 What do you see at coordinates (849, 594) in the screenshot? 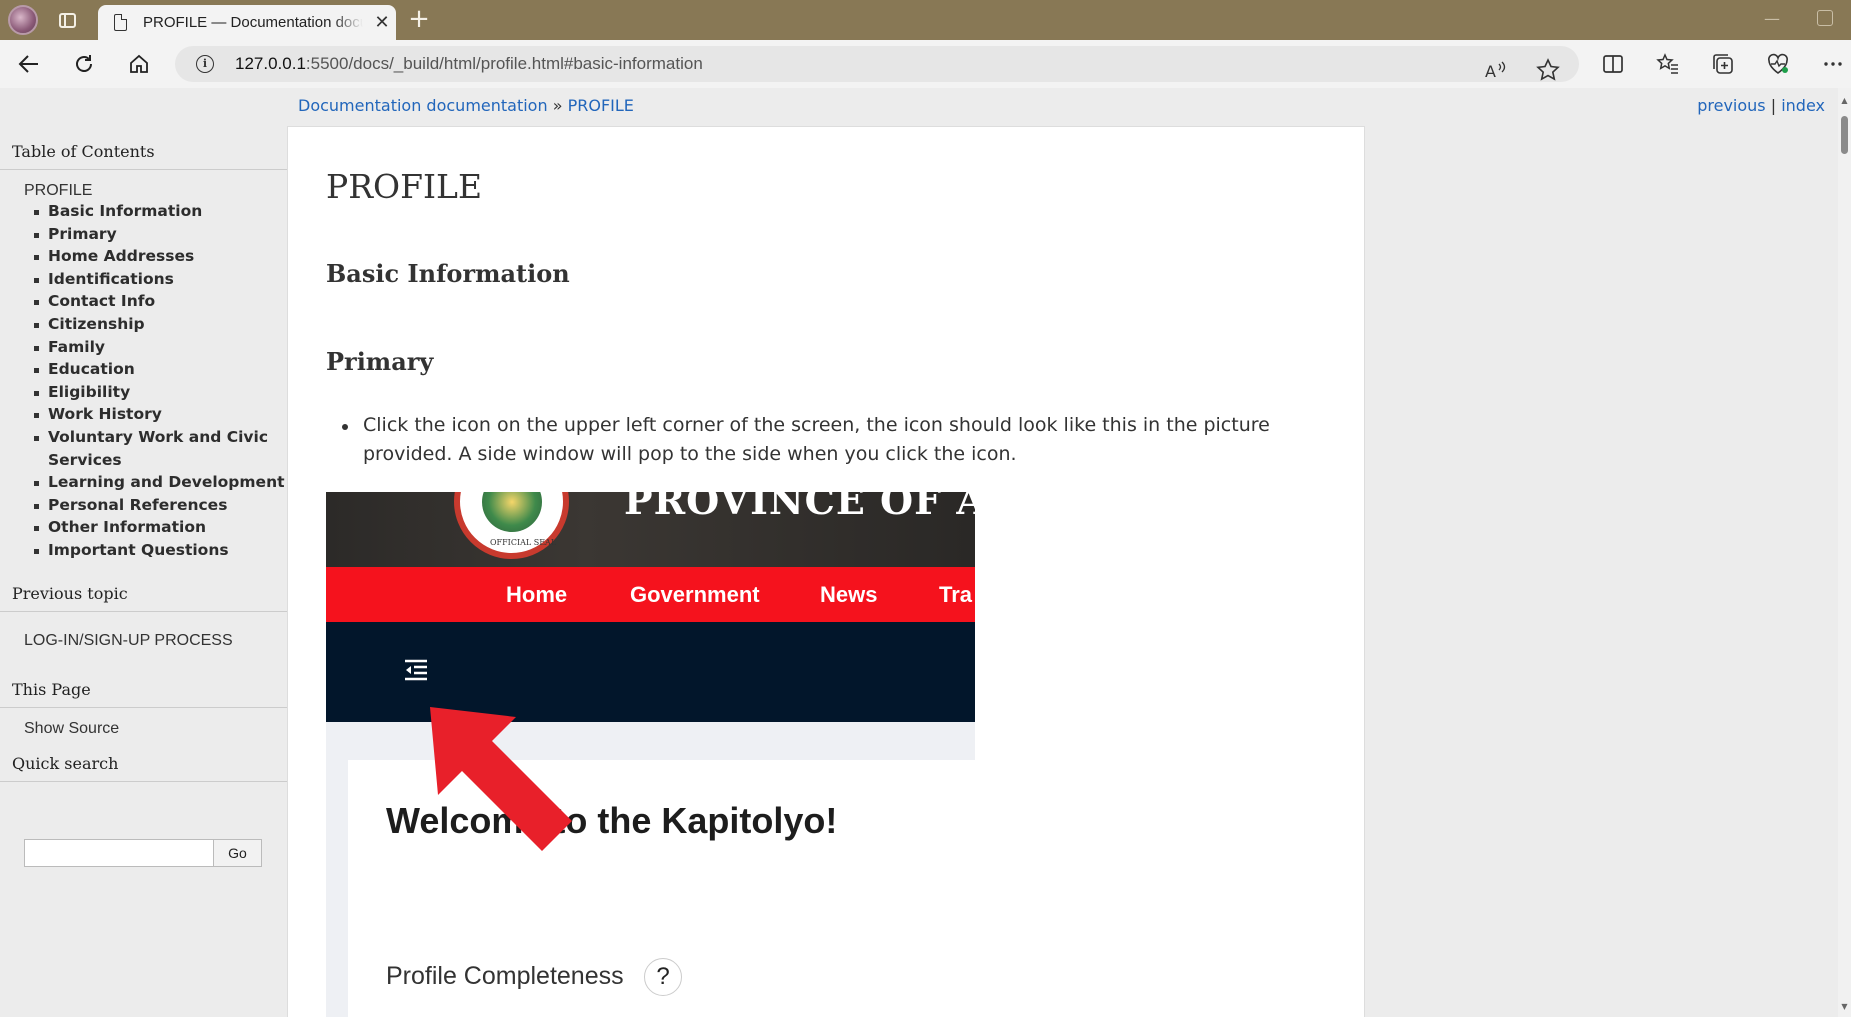
I see `screenshot-nav-news: News` at bounding box center [849, 594].